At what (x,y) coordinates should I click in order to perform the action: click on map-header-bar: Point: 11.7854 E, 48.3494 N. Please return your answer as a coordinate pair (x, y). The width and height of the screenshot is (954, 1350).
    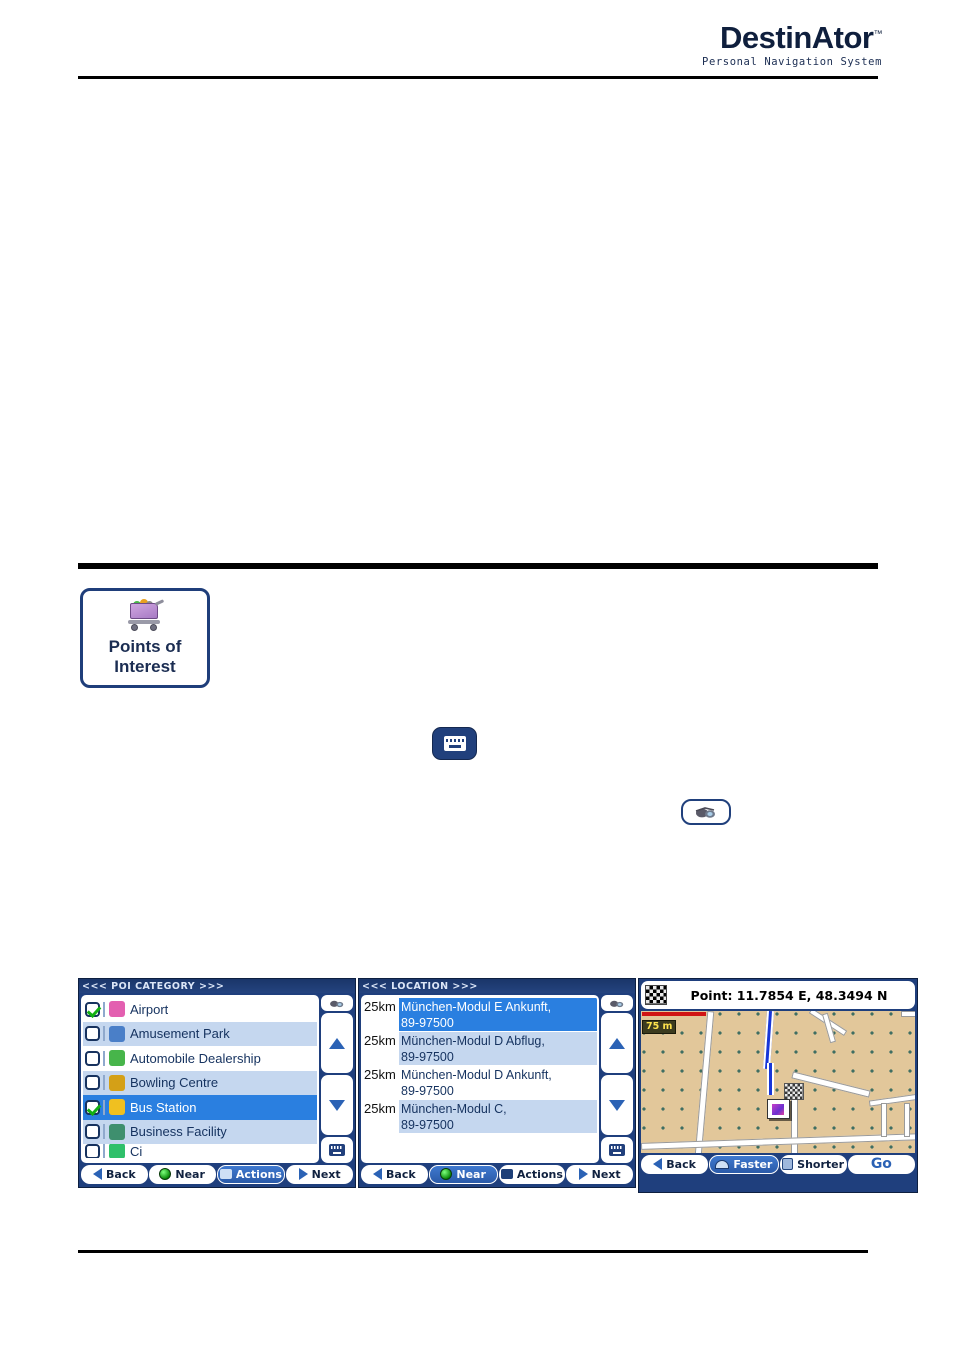
    Looking at the image, I should click on (778, 995).